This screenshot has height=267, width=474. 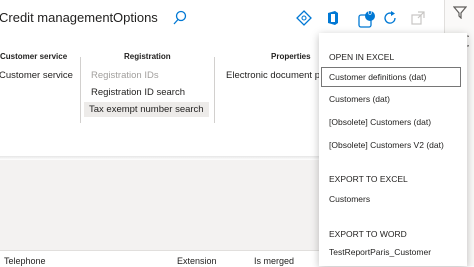 I want to click on column-header-extension: Extension, so click(x=197, y=261).